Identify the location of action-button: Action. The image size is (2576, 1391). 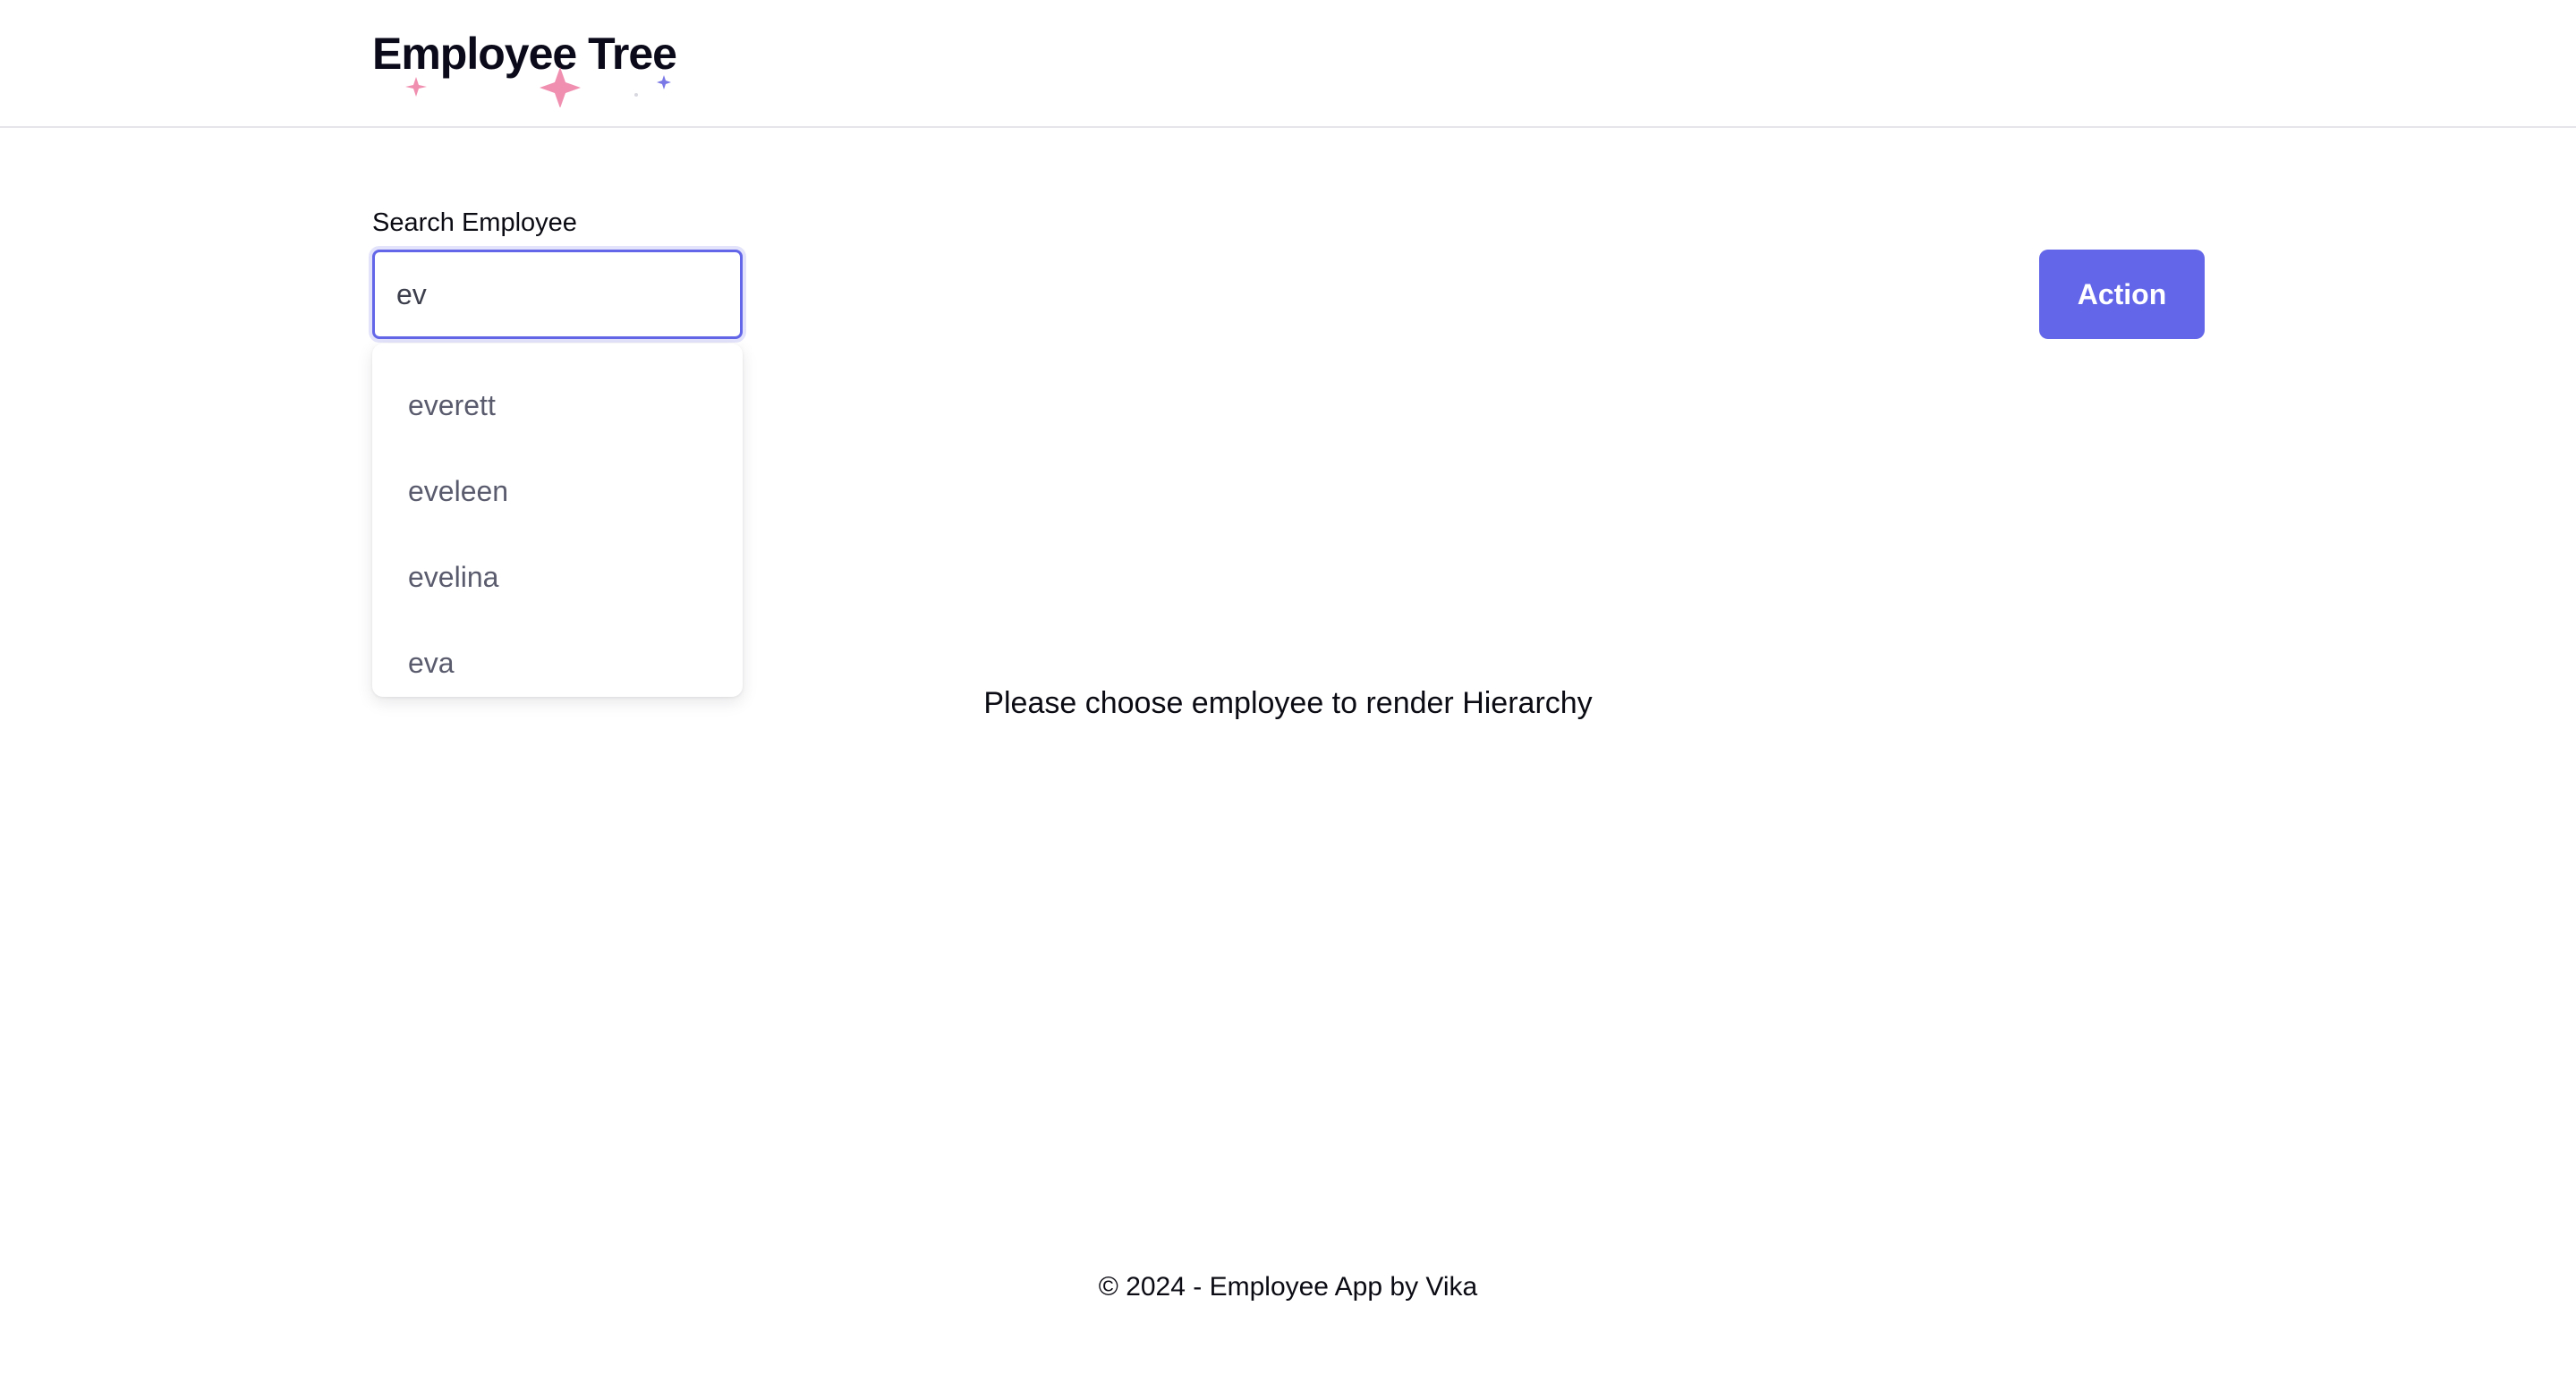
(2122, 294).